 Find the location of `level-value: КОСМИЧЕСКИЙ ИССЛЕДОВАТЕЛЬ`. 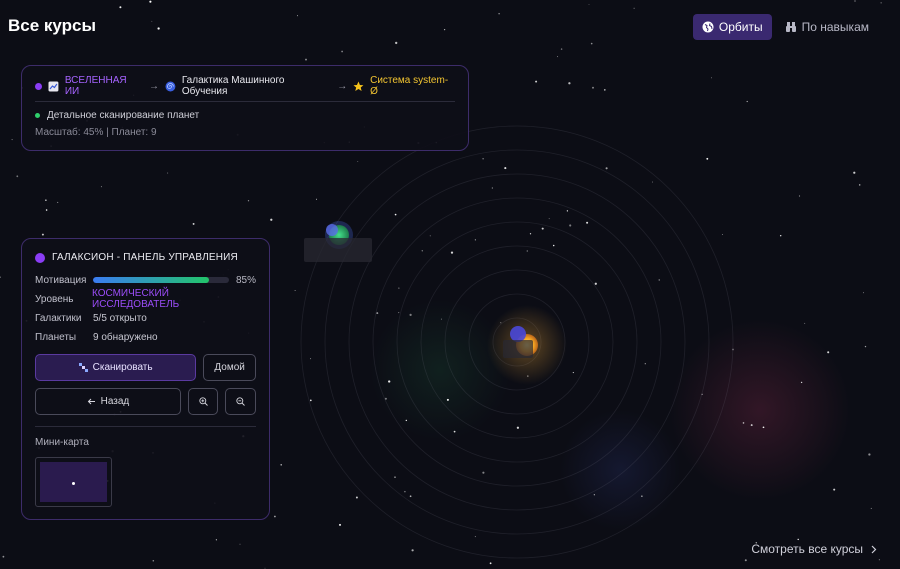

level-value: КОСМИЧЕСКИЙ ИССЛЕДОВАТЕЛЬ is located at coordinates (136, 299).